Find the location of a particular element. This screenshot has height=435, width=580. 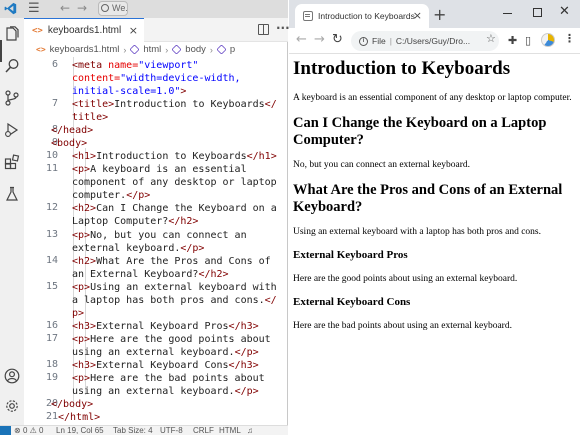

code-line: 15 <p>Using an external keyboard with is located at coordinates (156, 287).